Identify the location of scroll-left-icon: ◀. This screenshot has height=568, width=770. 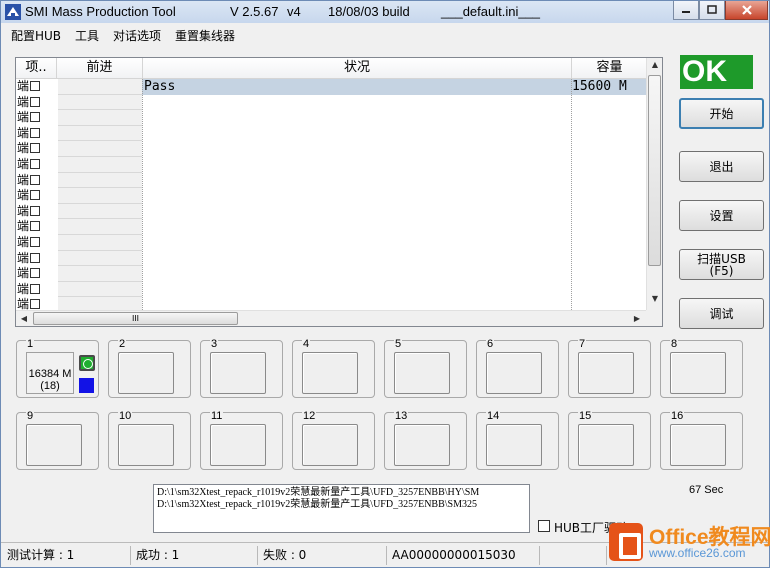
(24, 318).